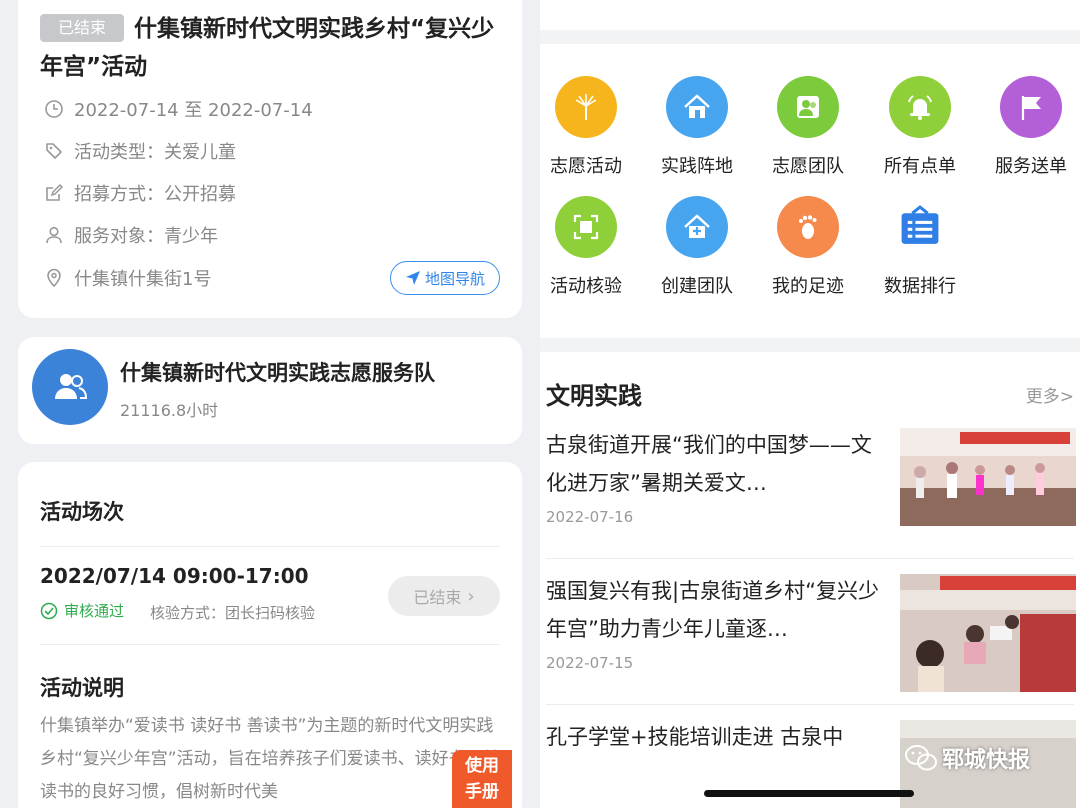 The width and height of the screenshot is (1080, 808). Describe the element at coordinates (920, 227) in the screenshot. I see `list-board-icon` at that location.